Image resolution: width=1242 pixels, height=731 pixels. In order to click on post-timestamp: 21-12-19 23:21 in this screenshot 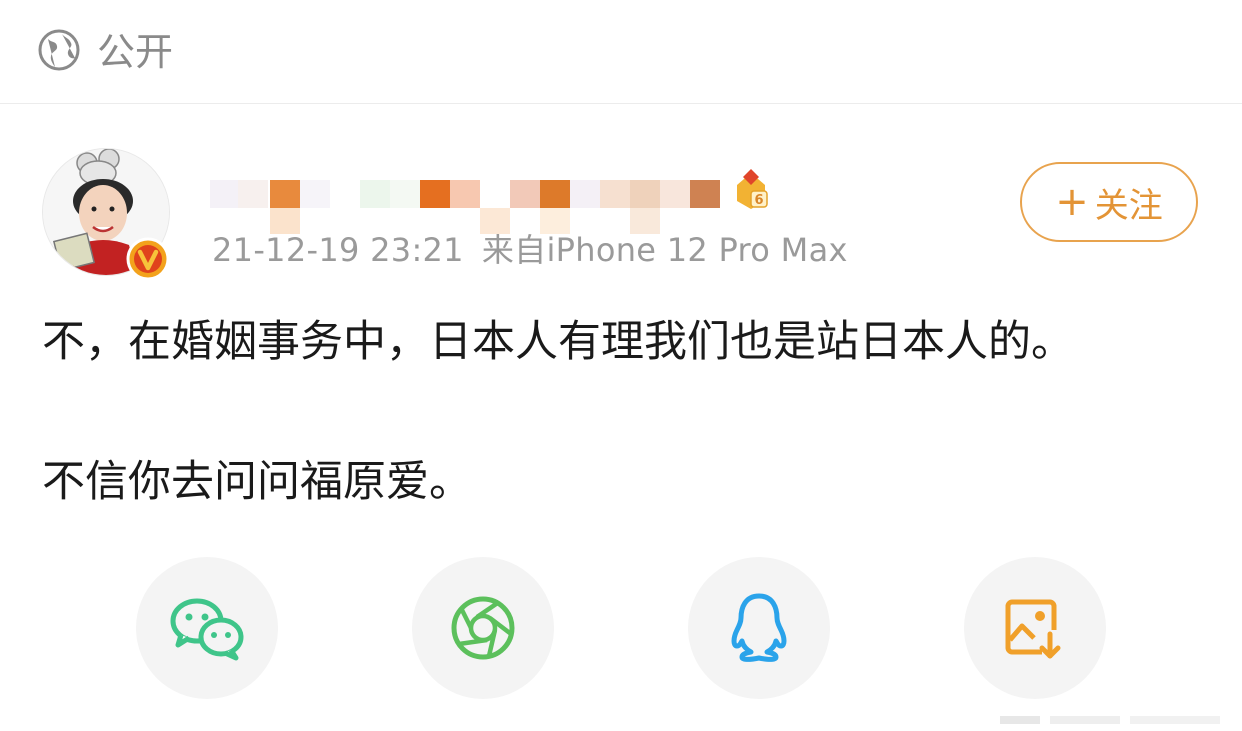, I will do `click(338, 250)`.